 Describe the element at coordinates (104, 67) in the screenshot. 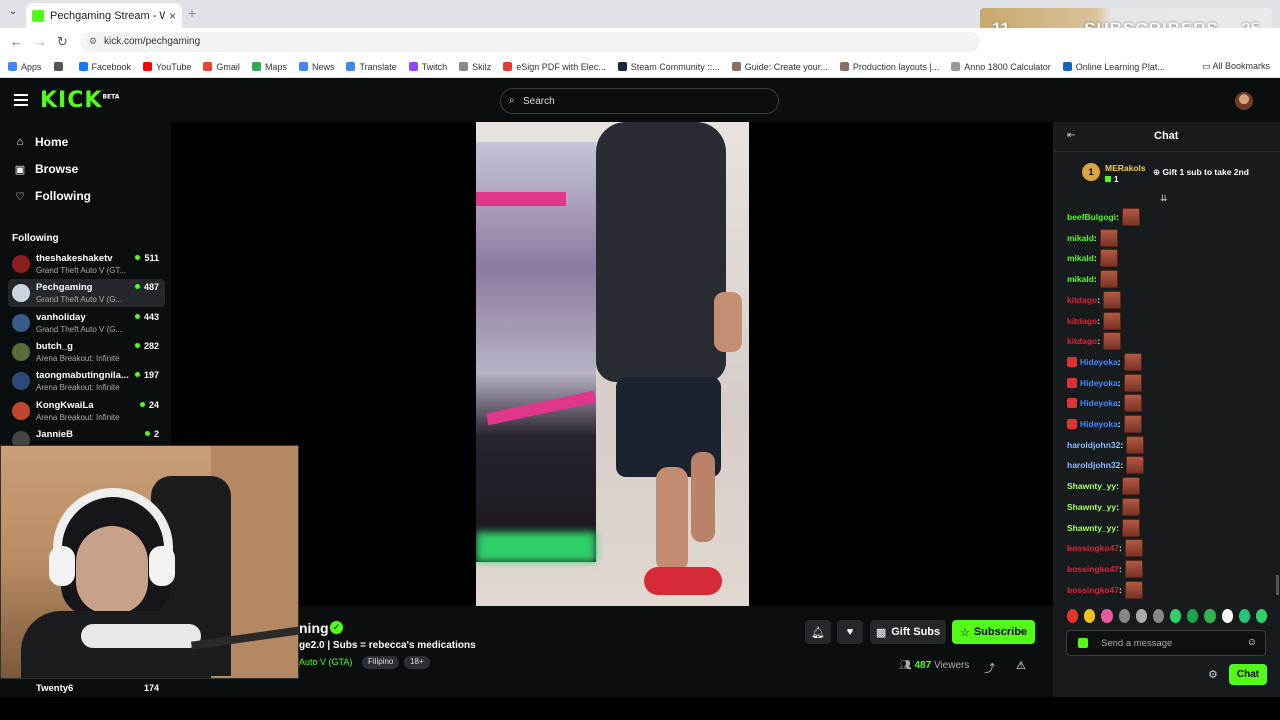

I see `bookmark-item: Facebook` at that location.